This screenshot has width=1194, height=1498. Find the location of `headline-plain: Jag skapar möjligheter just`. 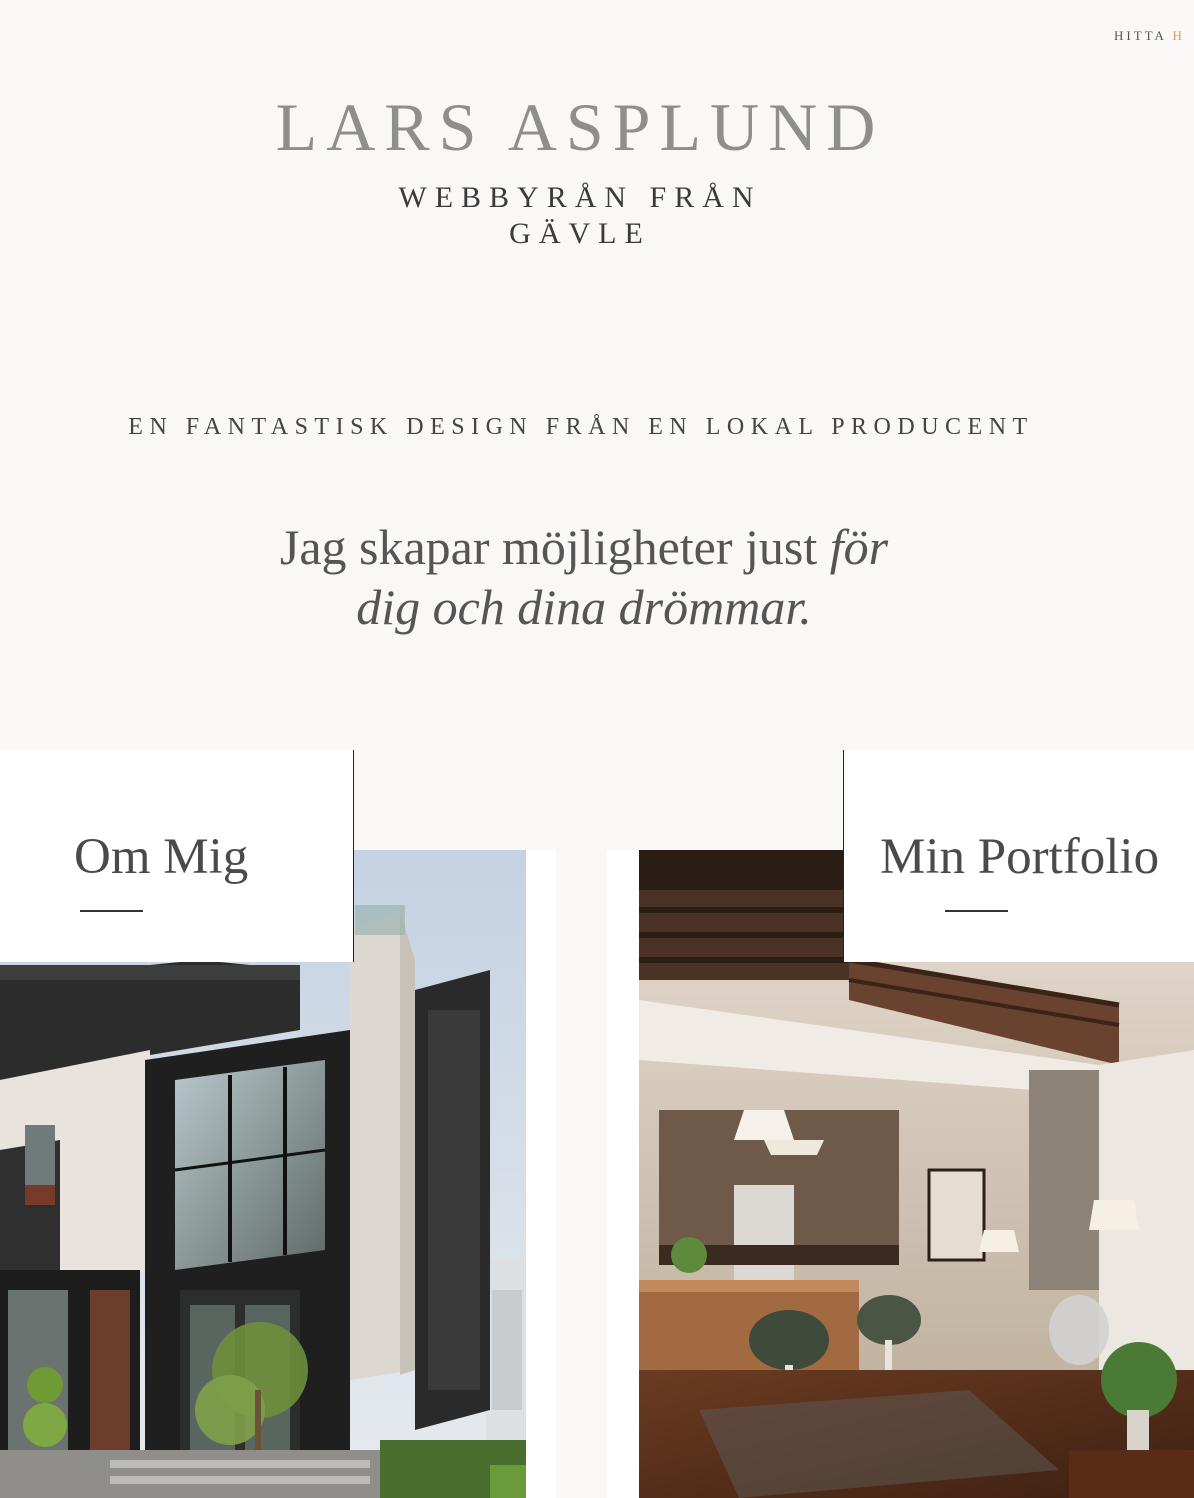

headline-plain: Jag skapar möjligheter just is located at coordinates (554, 547).